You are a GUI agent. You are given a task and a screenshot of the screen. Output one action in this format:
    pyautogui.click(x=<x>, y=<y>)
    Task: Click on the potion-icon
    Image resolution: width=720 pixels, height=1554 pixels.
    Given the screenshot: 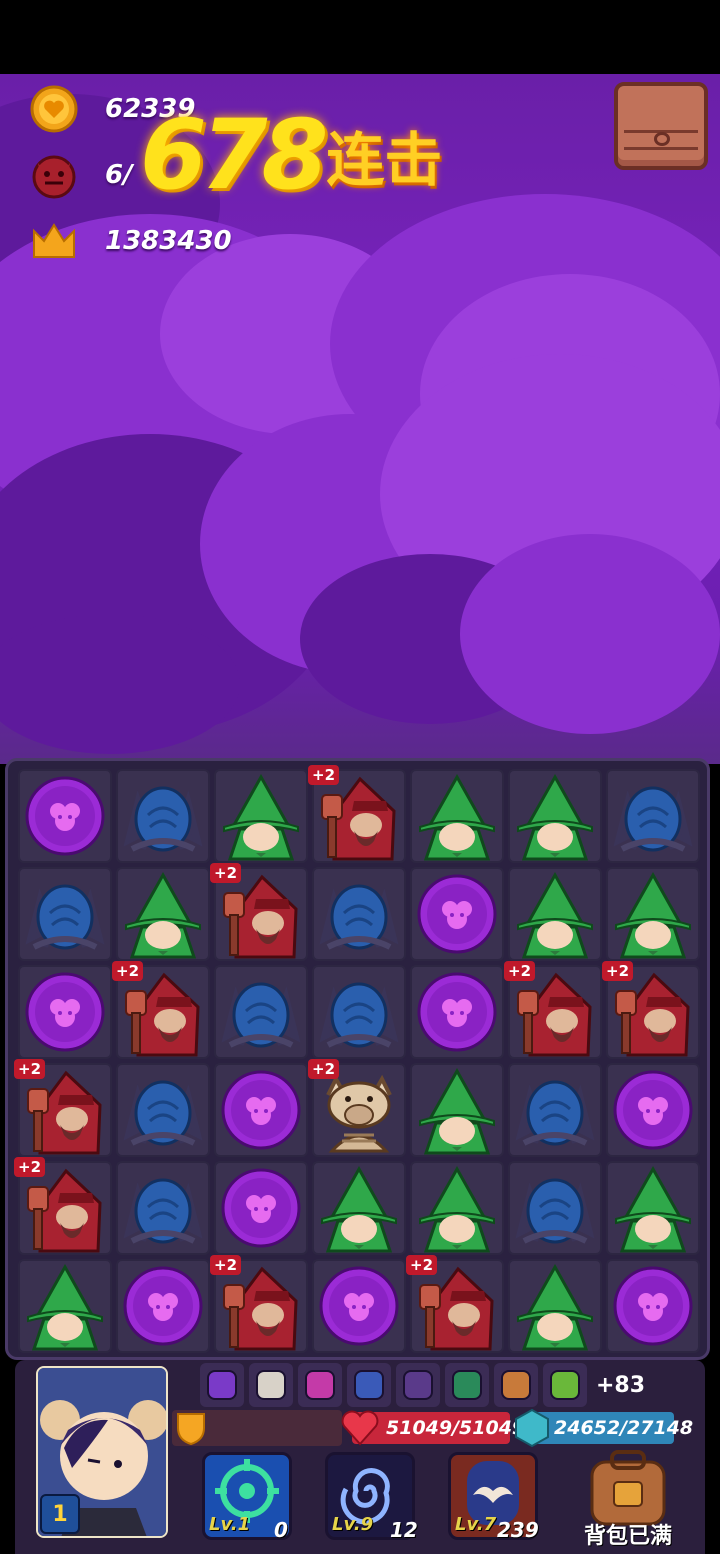 What is the action you would take?
    pyautogui.click(x=418, y=1385)
    